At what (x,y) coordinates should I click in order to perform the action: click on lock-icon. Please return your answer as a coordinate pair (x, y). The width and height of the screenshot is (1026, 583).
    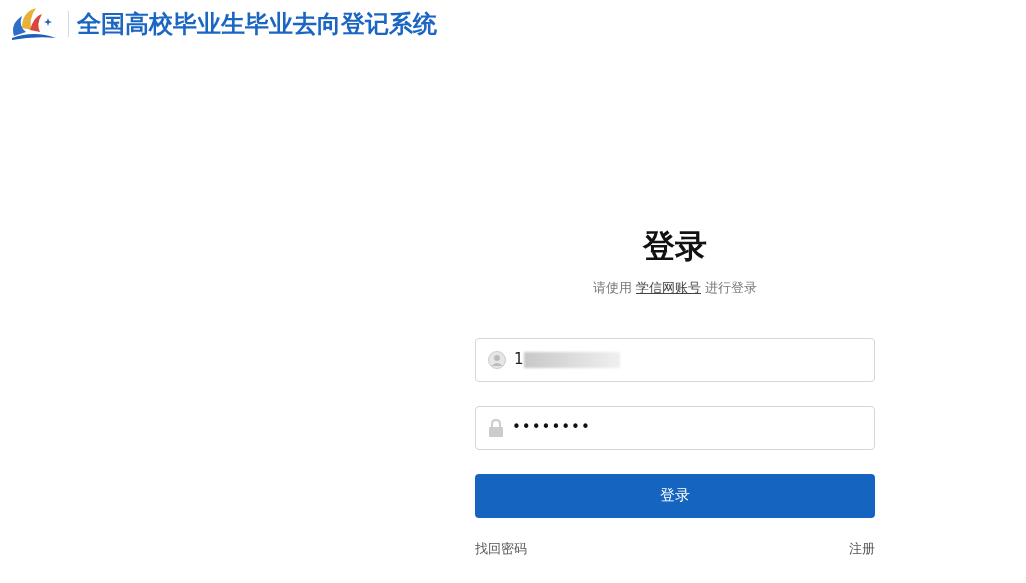
    Looking at the image, I should click on (496, 427).